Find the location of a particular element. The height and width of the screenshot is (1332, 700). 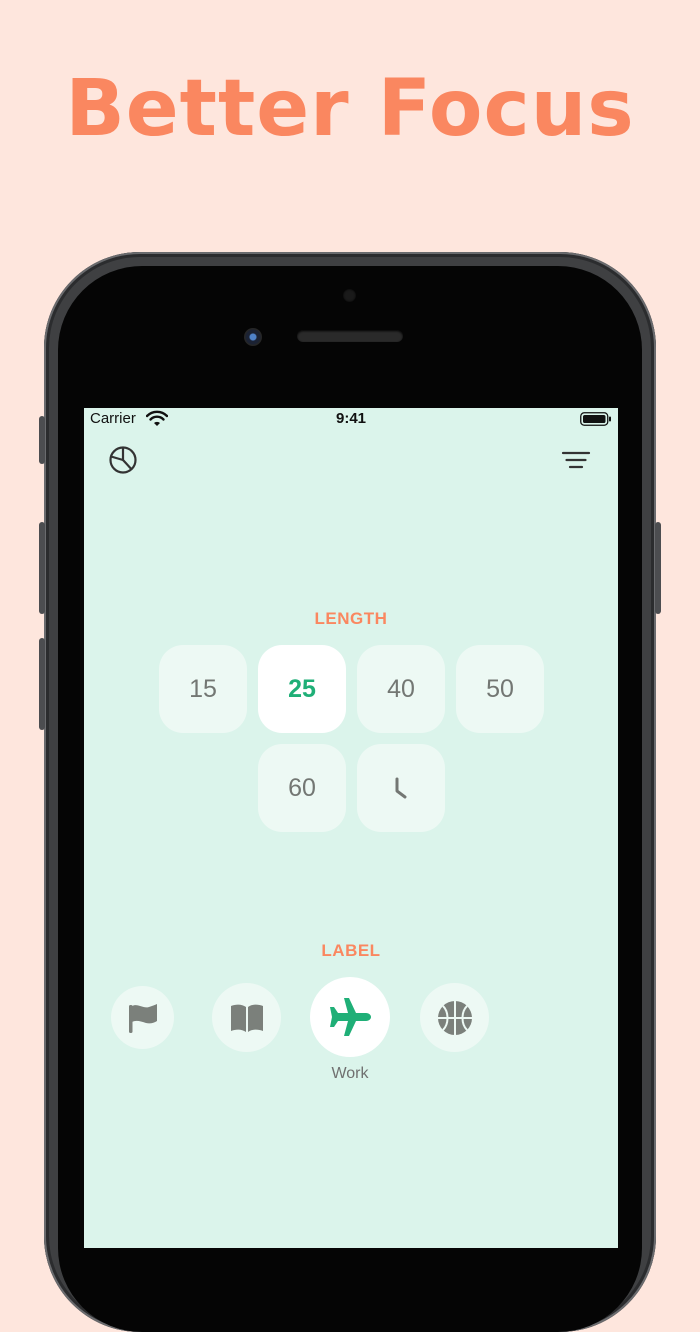

clock-icon is located at coordinates (401, 788).